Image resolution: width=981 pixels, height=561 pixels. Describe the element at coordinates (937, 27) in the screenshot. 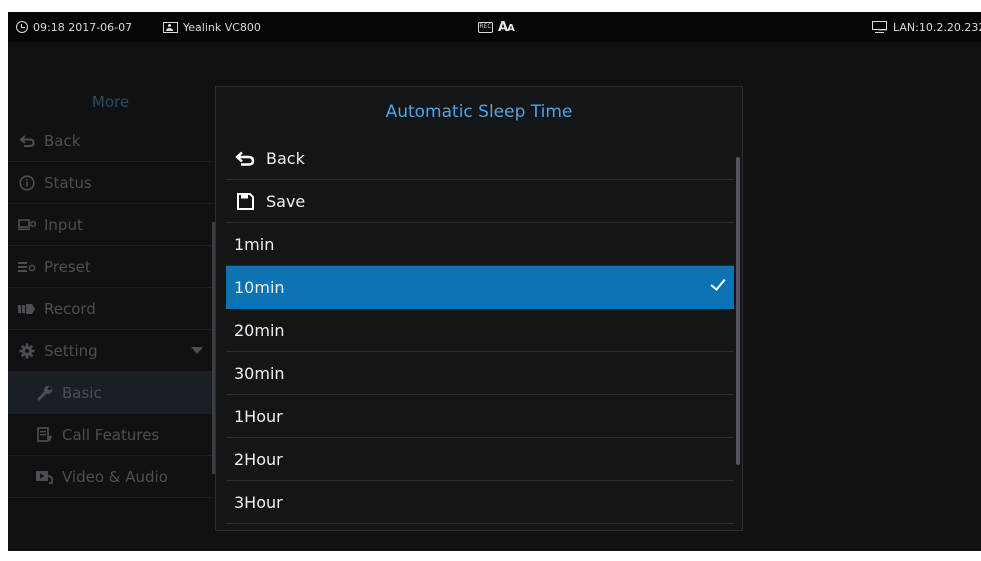

I see `lan-text: LAN:10.2.20.232` at that location.